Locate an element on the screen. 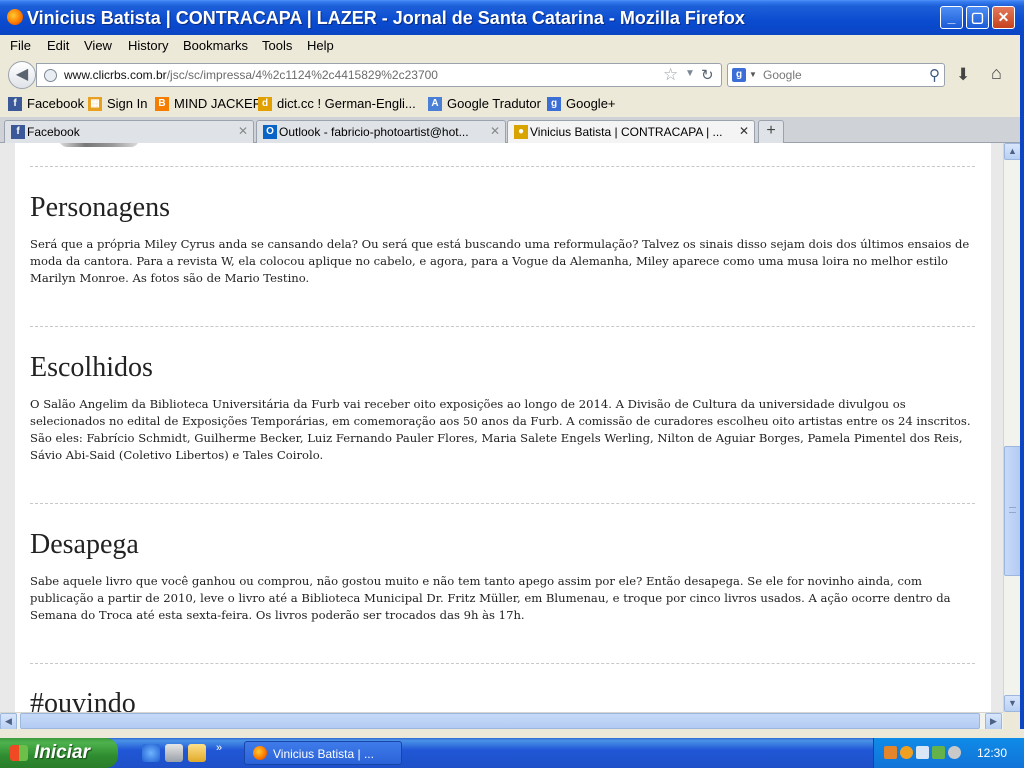 The height and width of the screenshot is (768, 1024). reload-icon: ↻ is located at coordinates (707, 75).